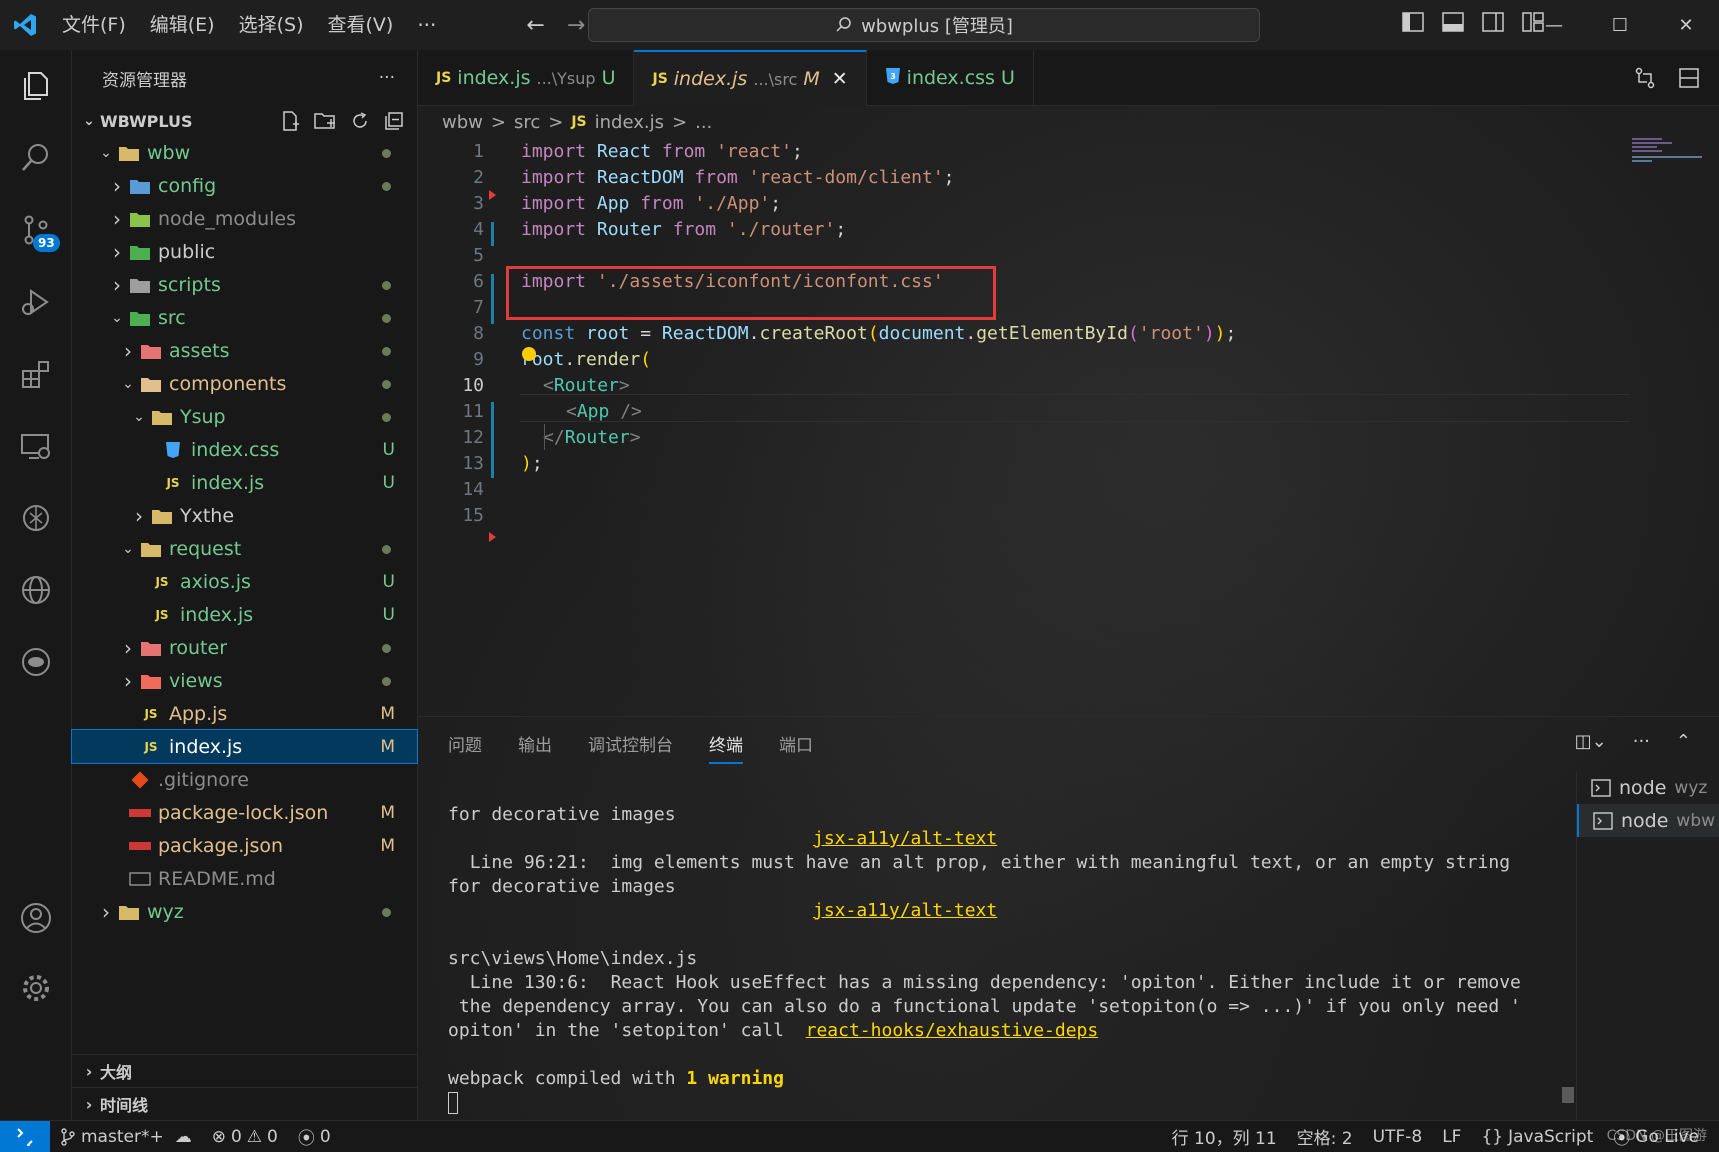 The height and width of the screenshot is (1152, 1719). What do you see at coordinates (244, 218) in the screenshot?
I see `tree-folder: › node_modules` at bounding box center [244, 218].